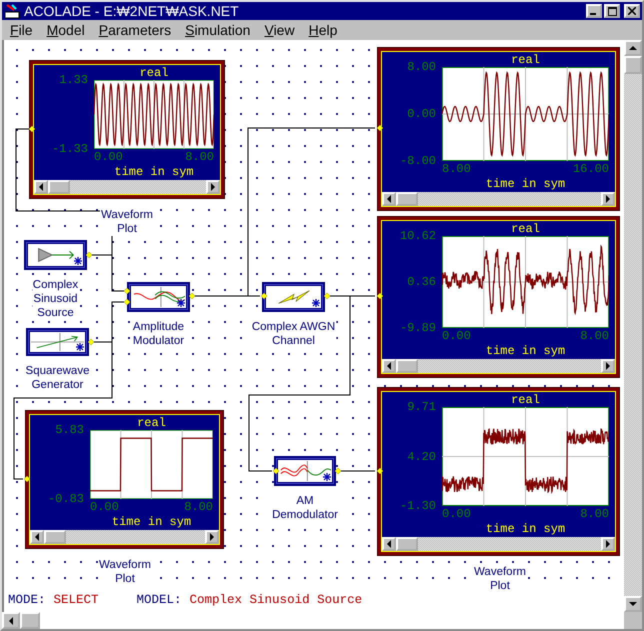 This screenshot has width=644, height=631. What do you see at coordinates (217, 30) in the screenshot?
I see `menu-item: Simulation` at bounding box center [217, 30].